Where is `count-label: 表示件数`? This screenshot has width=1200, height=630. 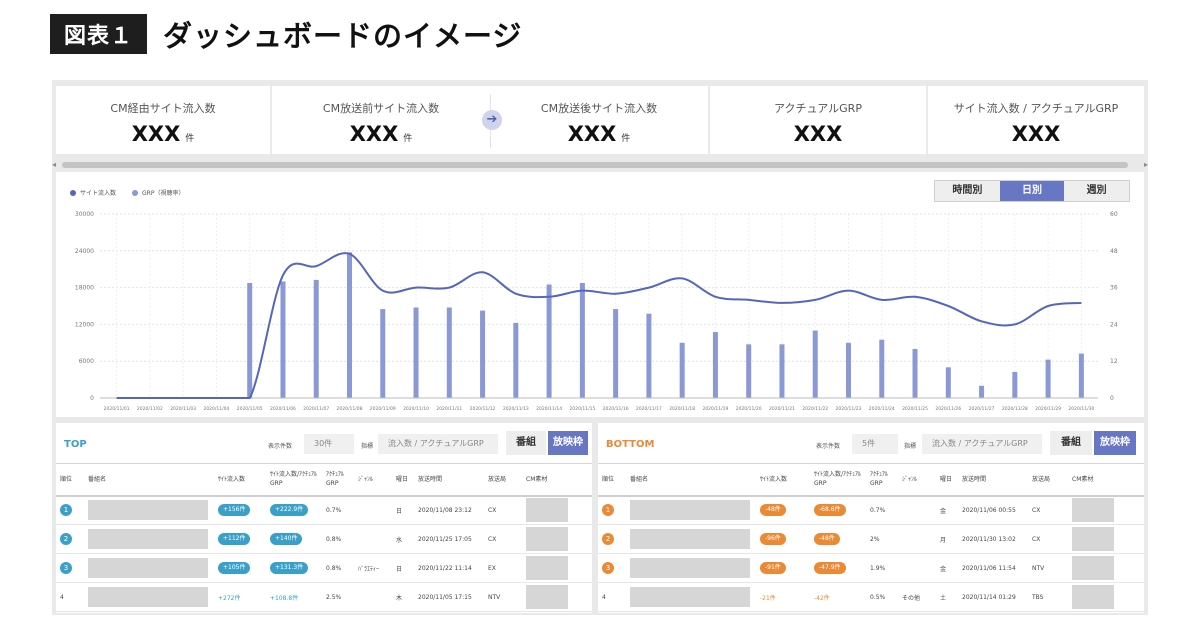
count-label: 表示件数 is located at coordinates (280, 446).